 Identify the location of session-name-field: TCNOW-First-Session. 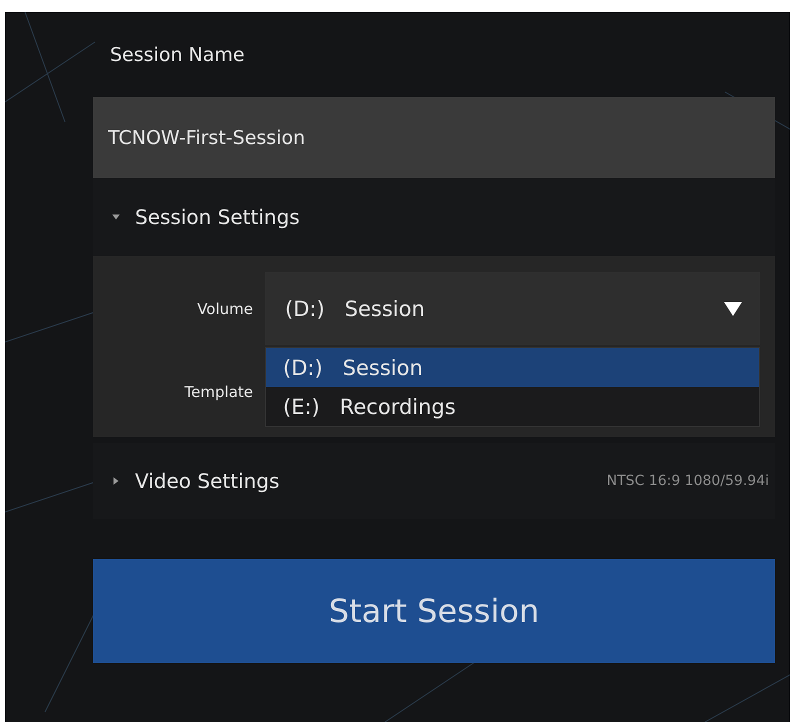
(434, 137).